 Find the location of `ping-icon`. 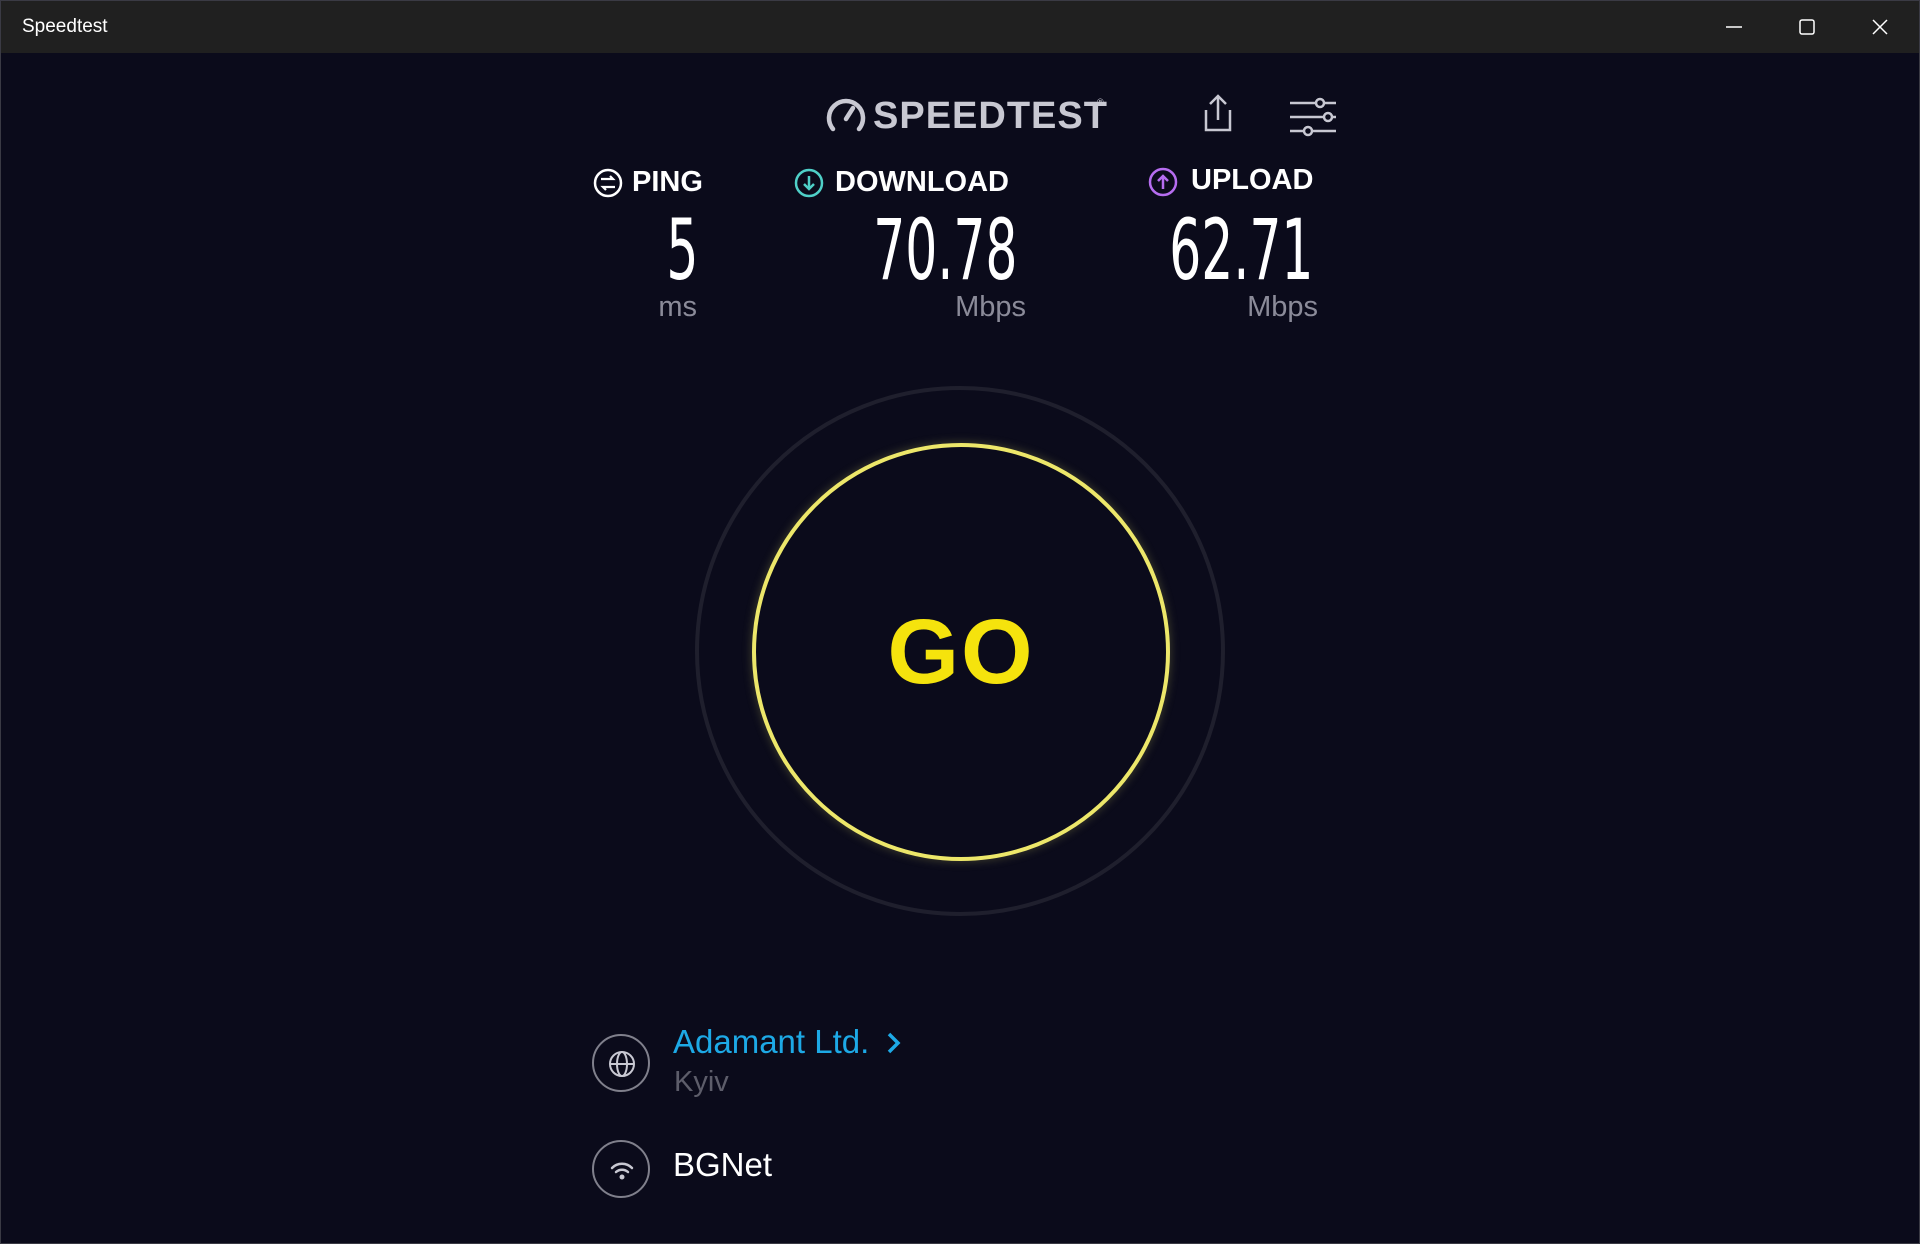

ping-icon is located at coordinates (608, 183).